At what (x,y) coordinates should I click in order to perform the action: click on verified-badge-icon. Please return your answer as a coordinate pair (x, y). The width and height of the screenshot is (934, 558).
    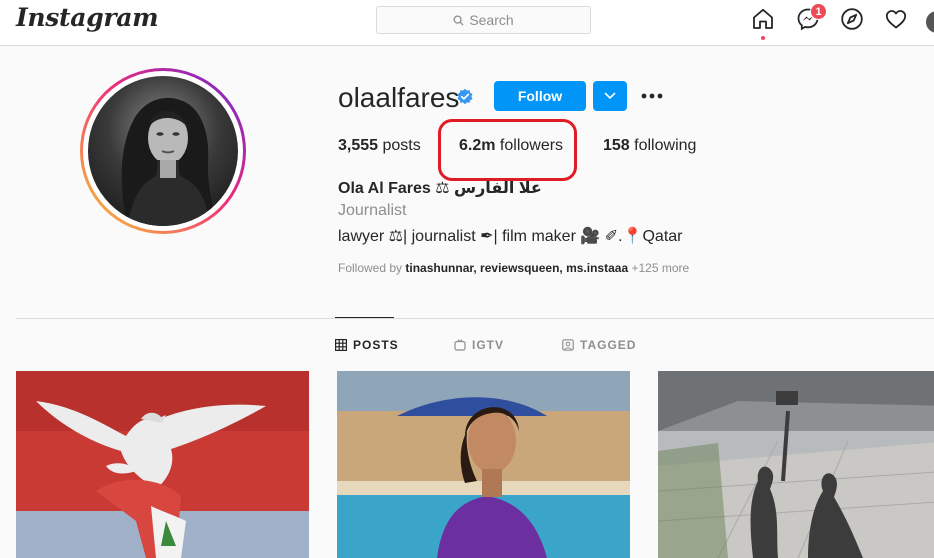
    Looking at the image, I should click on (465, 96).